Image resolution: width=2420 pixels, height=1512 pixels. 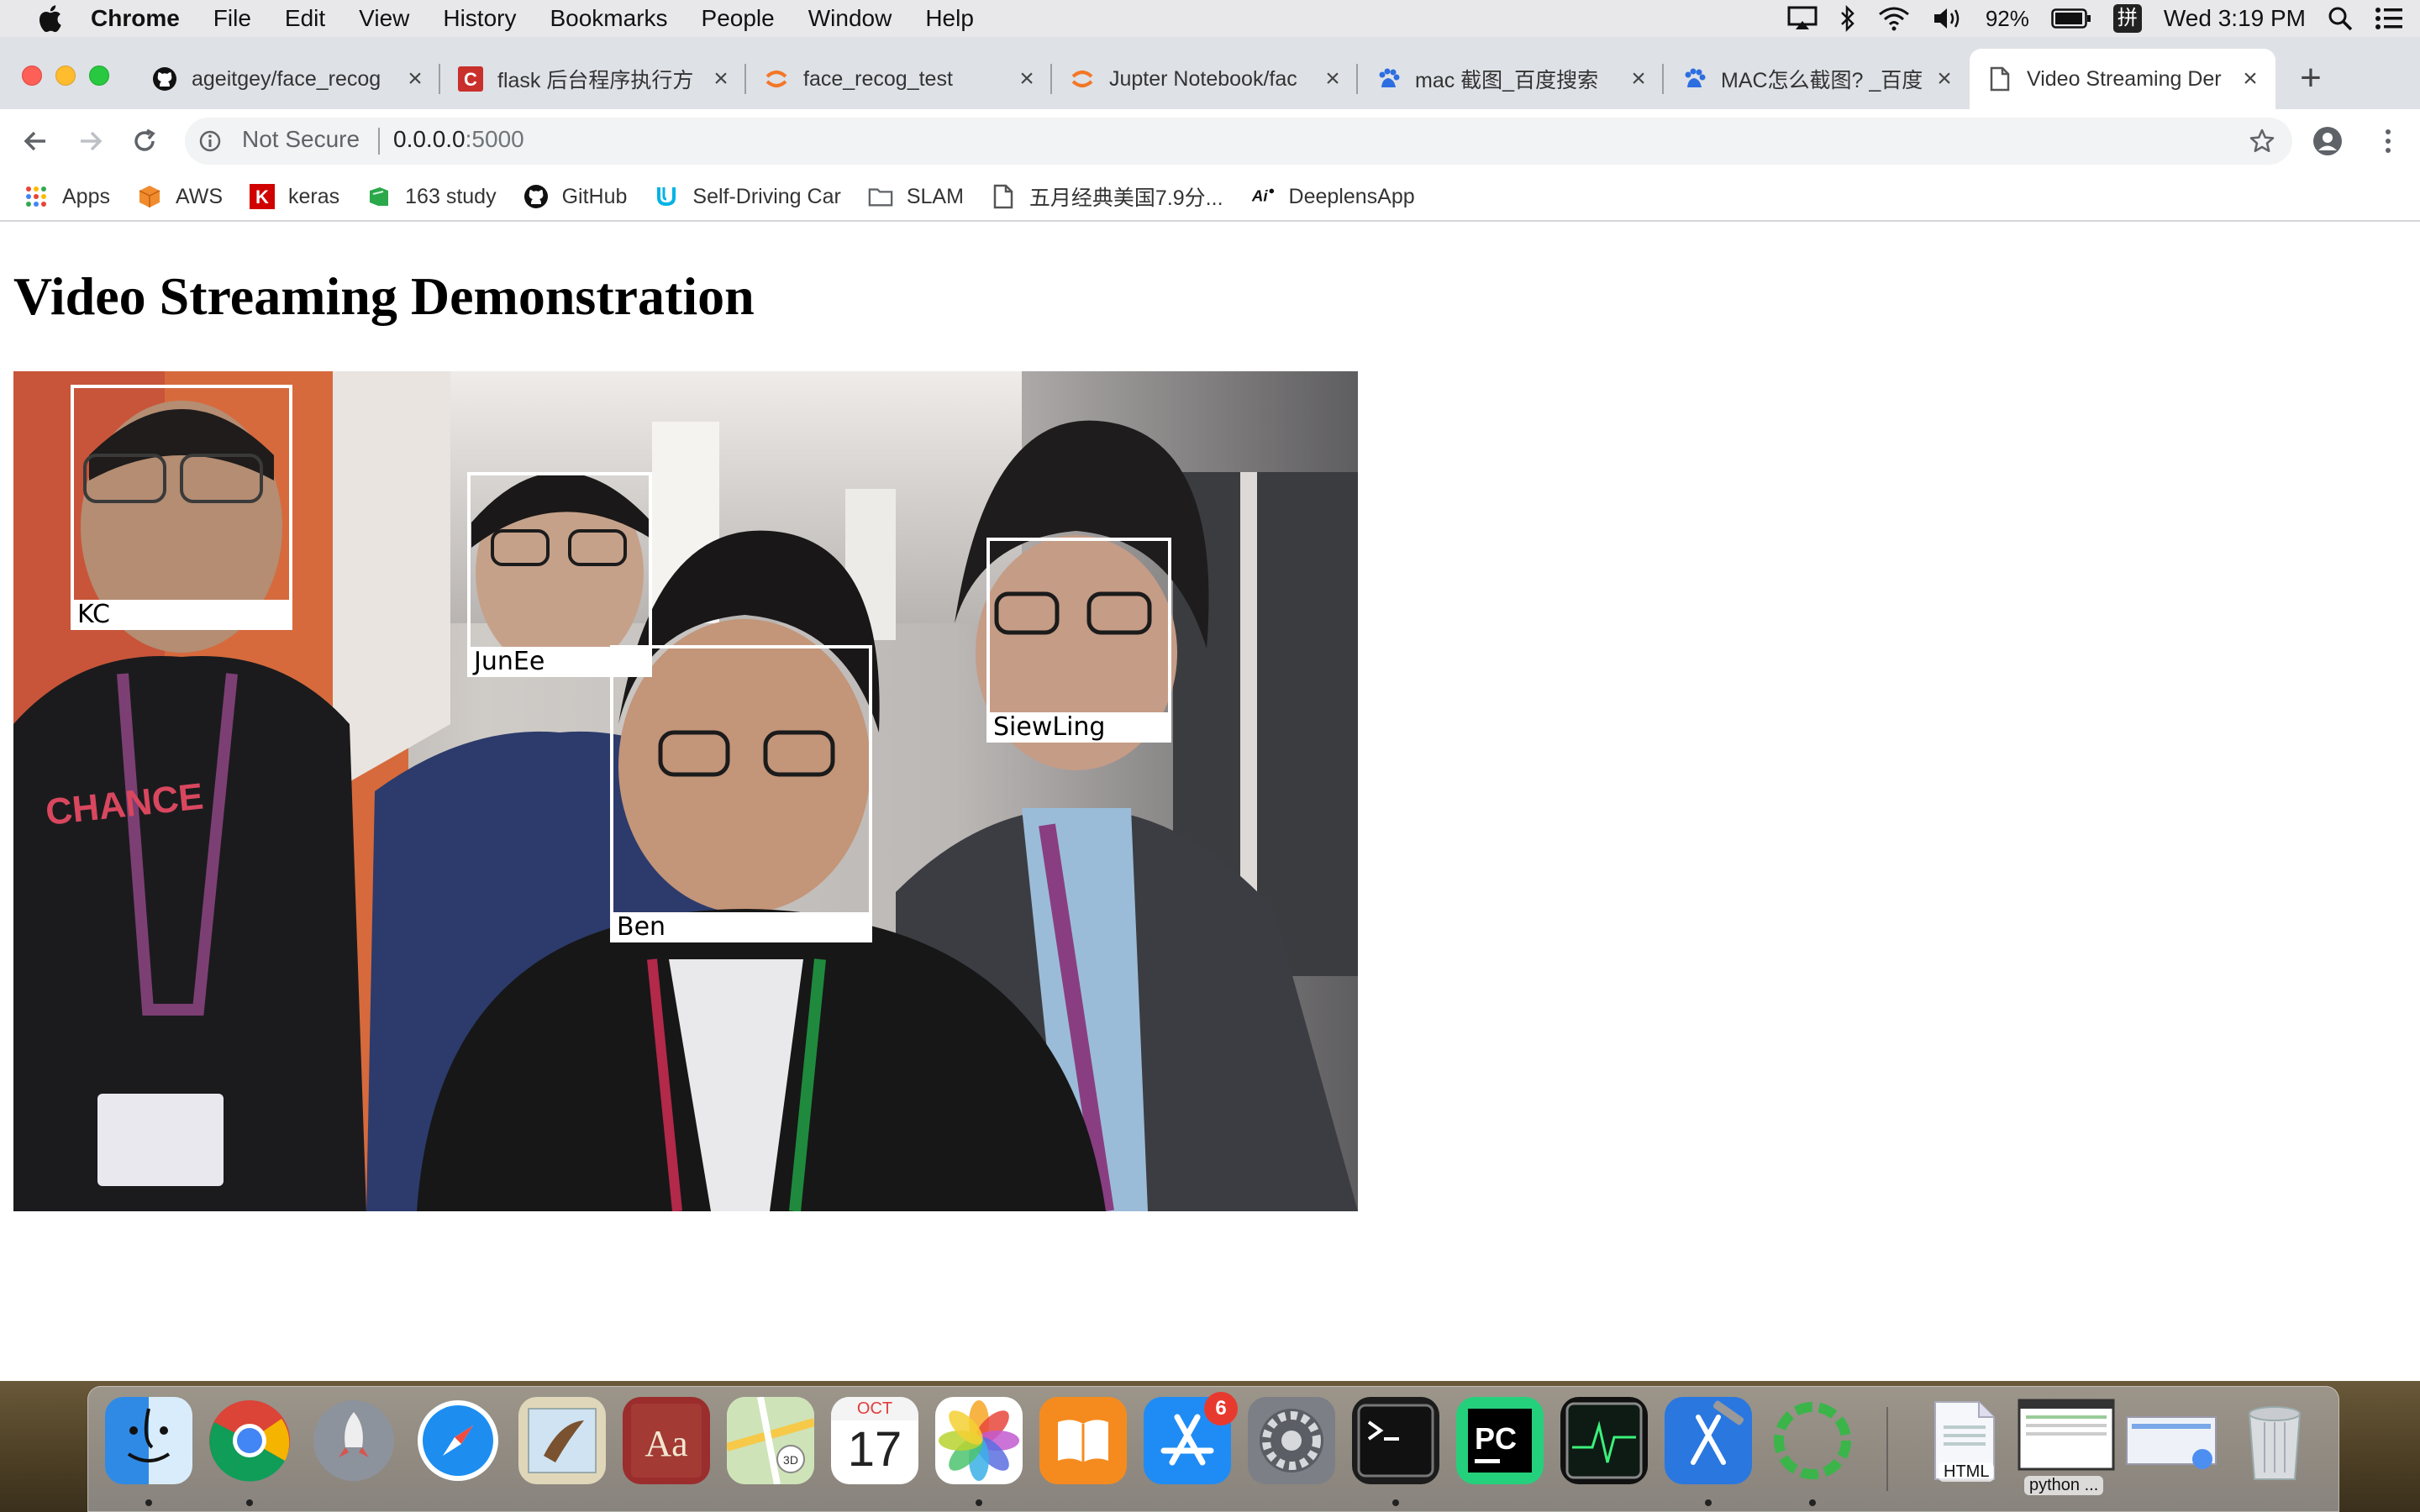 I want to click on tab-video-streaming: Video Streaming Der ×, so click(x=2122, y=79).